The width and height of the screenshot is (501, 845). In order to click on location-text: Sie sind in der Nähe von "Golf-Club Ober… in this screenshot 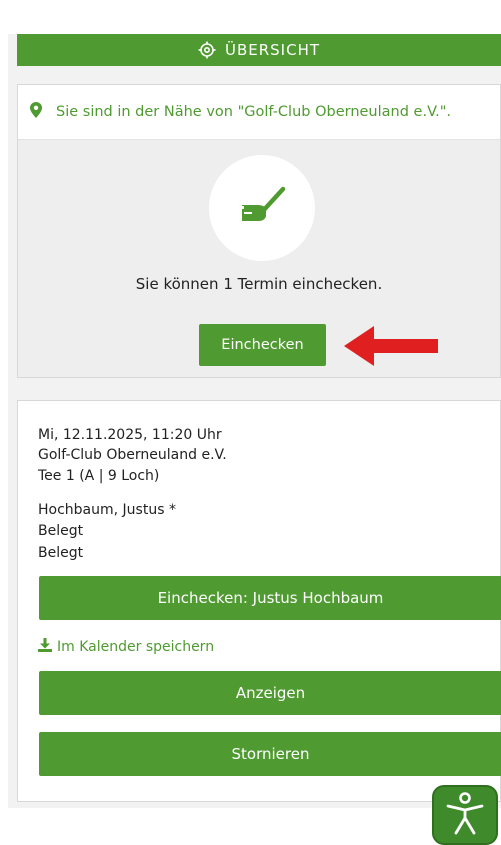, I will do `click(254, 112)`.